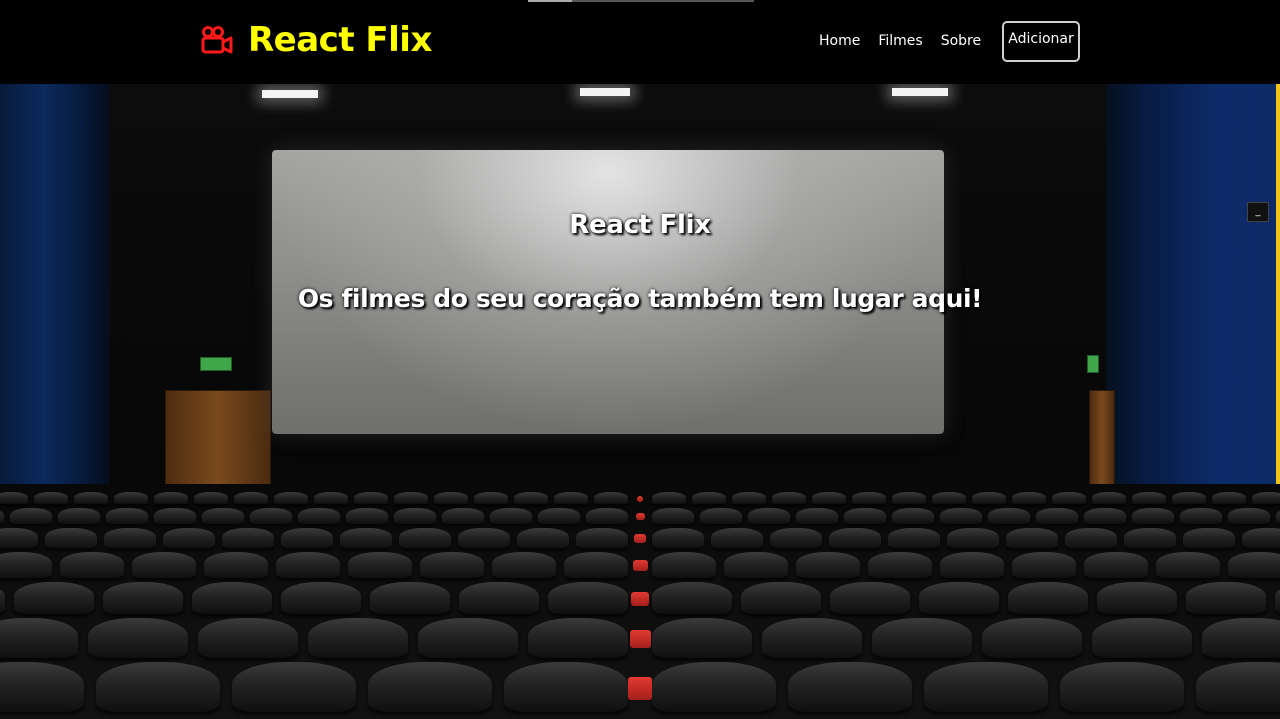 The height and width of the screenshot is (719, 1280). What do you see at coordinates (1041, 41) in the screenshot?
I see `add-button: Adicionar` at bounding box center [1041, 41].